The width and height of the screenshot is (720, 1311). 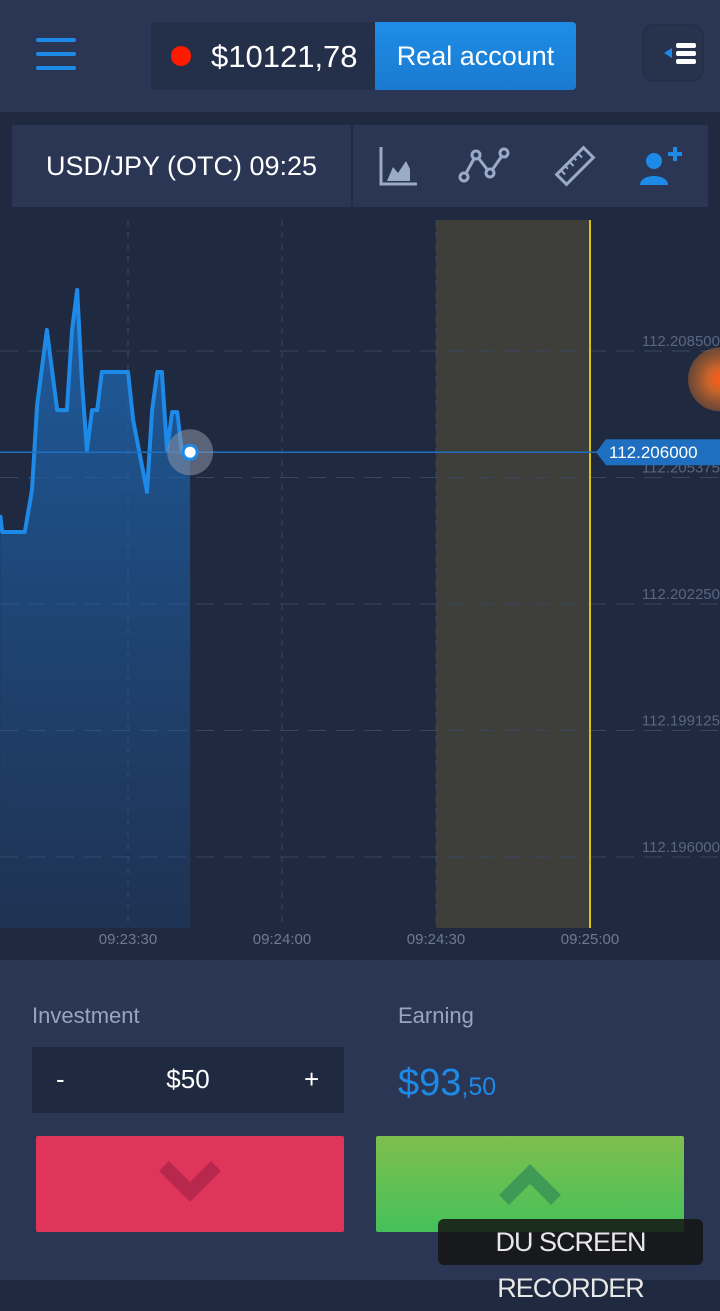 I want to click on indicators-icon, so click(x=486, y=166).